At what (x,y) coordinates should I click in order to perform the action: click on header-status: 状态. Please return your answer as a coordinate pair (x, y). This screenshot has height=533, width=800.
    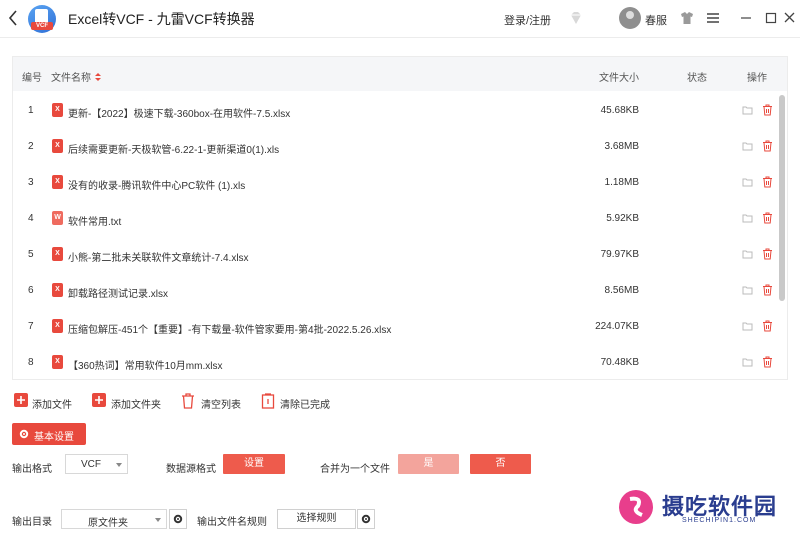
    Looking at the image, I should click on (697, 78).